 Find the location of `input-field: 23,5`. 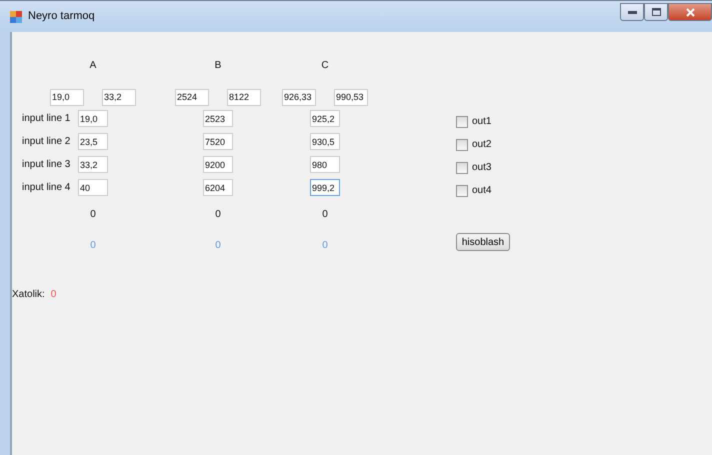

input-field: 23,5 is located at coordinates (93, 141).